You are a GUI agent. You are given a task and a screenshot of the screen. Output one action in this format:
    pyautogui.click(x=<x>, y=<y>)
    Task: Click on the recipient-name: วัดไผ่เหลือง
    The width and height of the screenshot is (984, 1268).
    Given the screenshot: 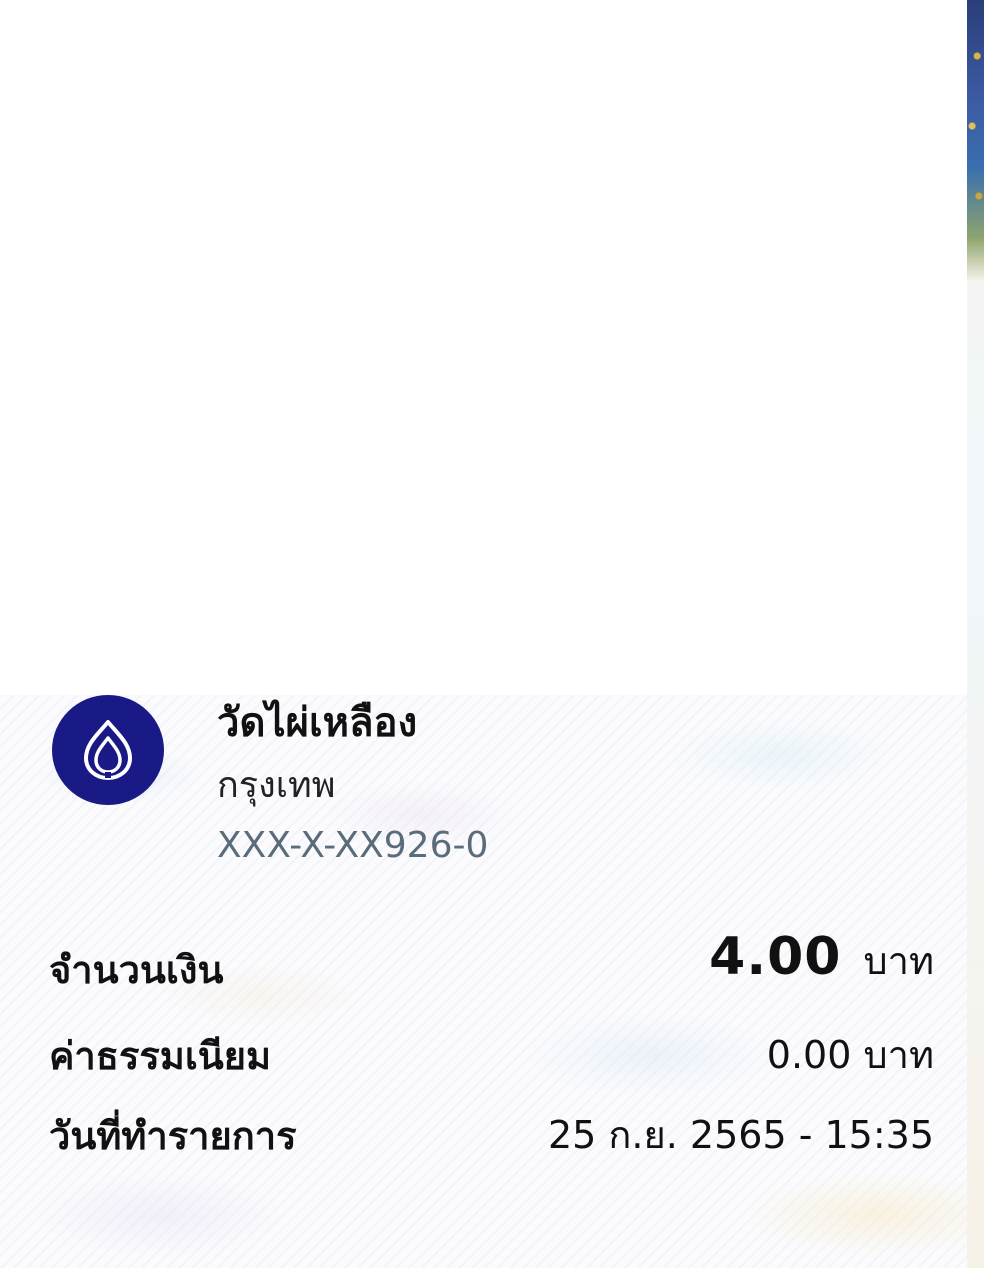 What is the action you would take?
    pyautogui.click(x=317, y=723)
    